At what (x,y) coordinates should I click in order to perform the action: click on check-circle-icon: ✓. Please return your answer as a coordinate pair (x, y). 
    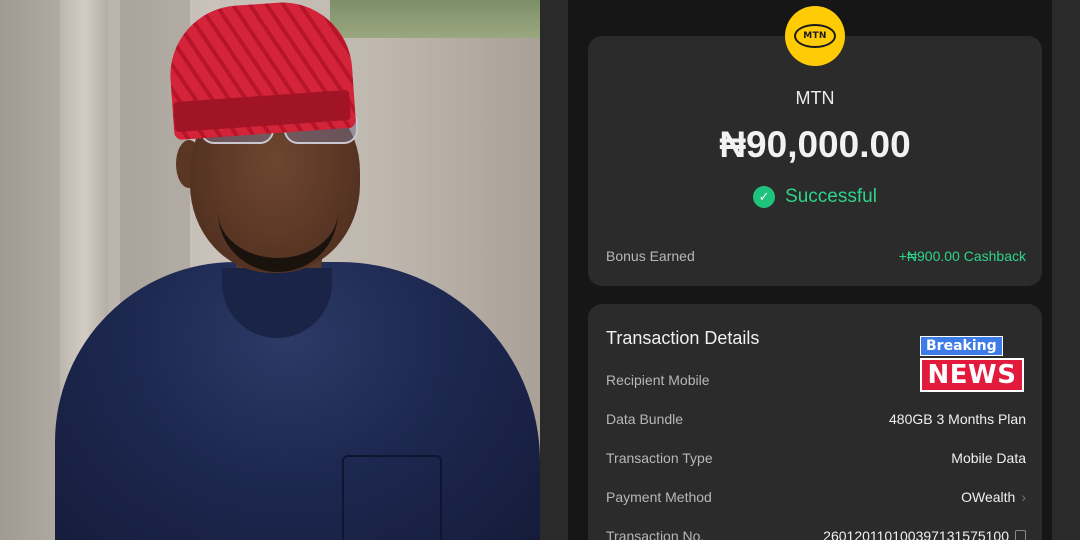
    Looking at the image, I should click on (764, 197).